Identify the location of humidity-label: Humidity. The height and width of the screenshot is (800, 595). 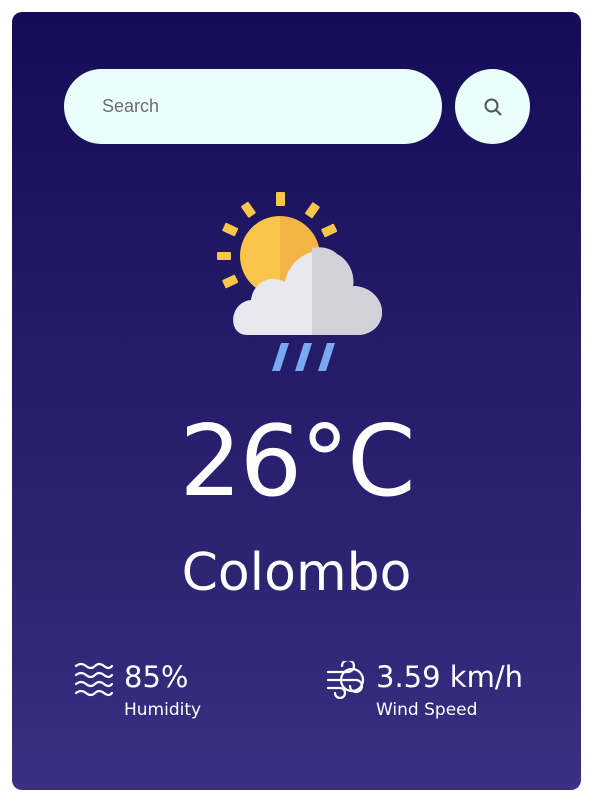
(163, 710).